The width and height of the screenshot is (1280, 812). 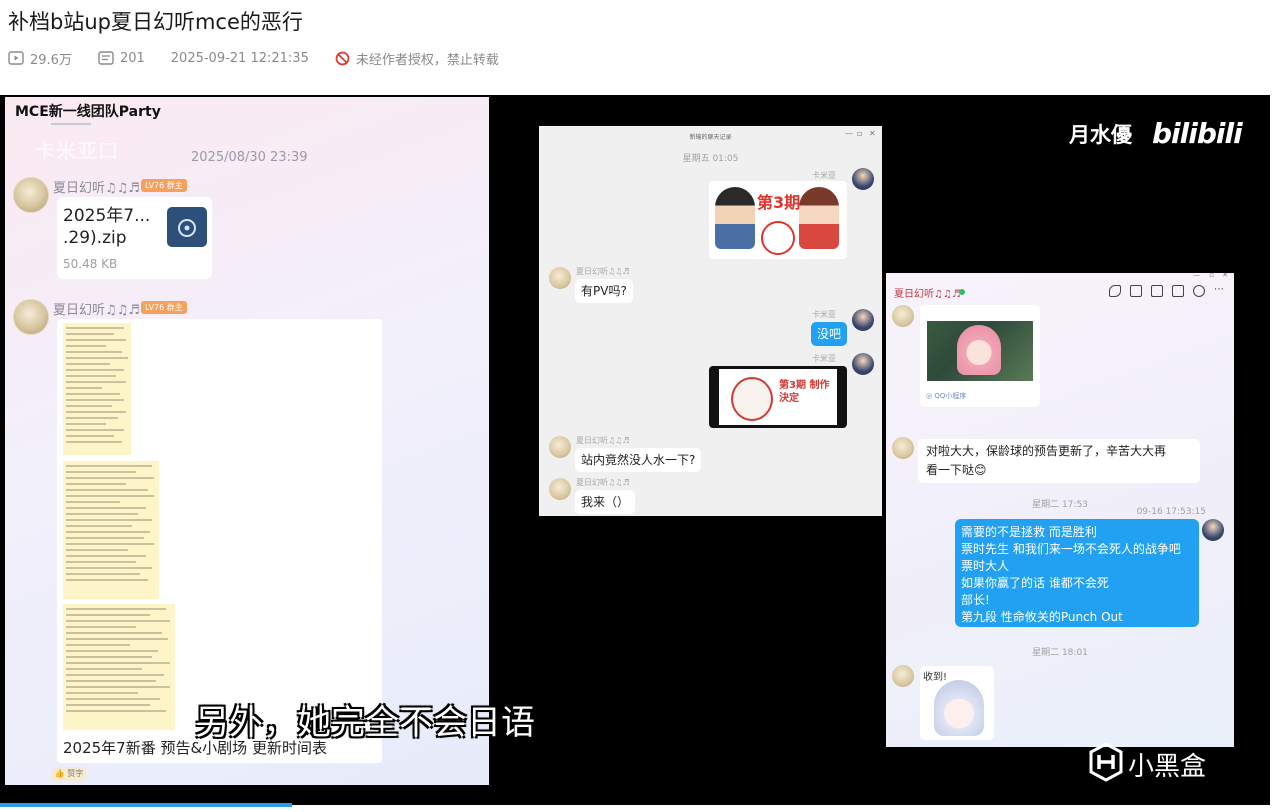 I want to click on comment-icon, so click(x=106, y=58).